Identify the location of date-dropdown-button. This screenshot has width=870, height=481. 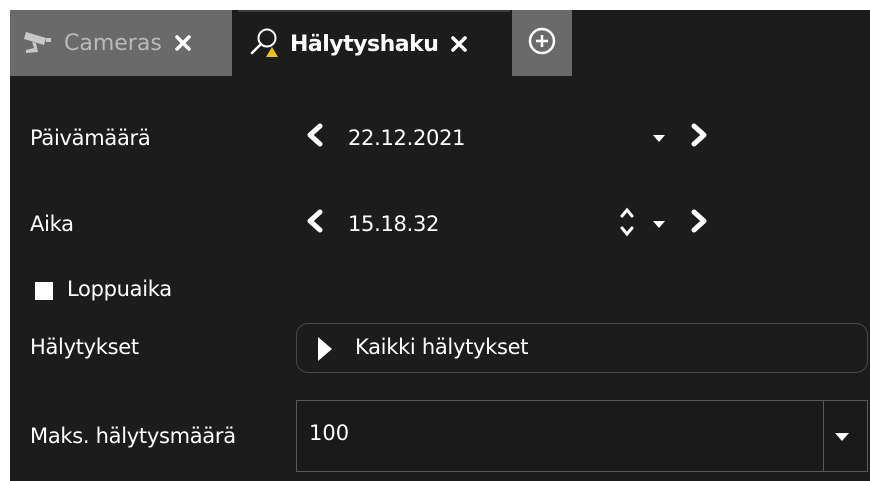
(659, 137).